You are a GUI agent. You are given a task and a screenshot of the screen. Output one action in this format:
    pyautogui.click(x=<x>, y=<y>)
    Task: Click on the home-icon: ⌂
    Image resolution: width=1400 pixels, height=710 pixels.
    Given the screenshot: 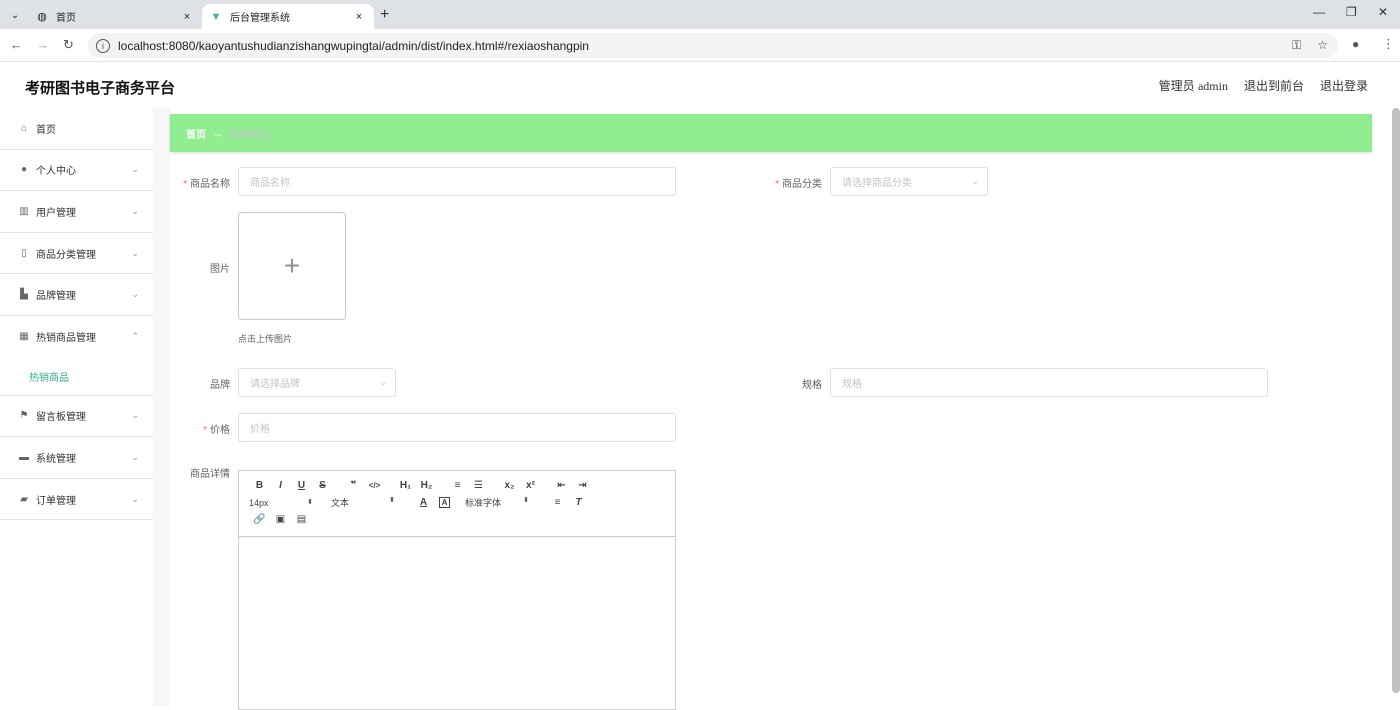 What is the action you would take?
    pyautogui.click(x=24, y=128)
    